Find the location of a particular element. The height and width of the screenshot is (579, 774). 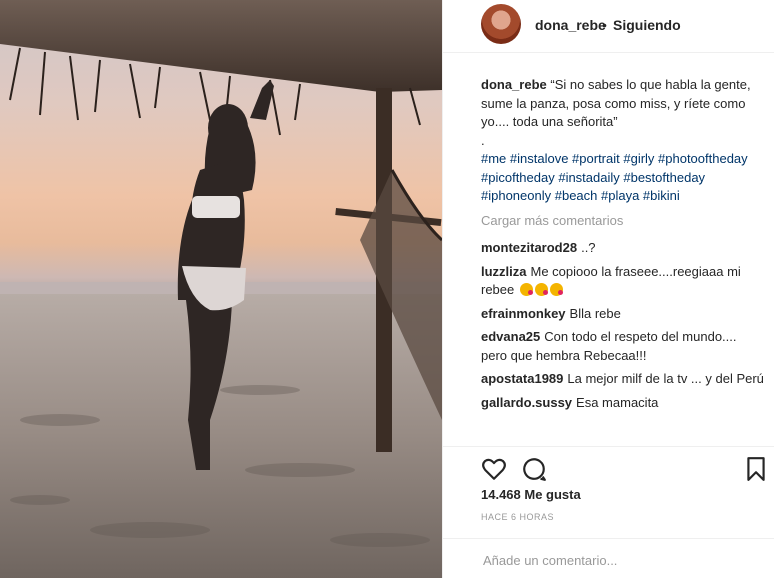

comment-icon is located at coordinates (534, 469).